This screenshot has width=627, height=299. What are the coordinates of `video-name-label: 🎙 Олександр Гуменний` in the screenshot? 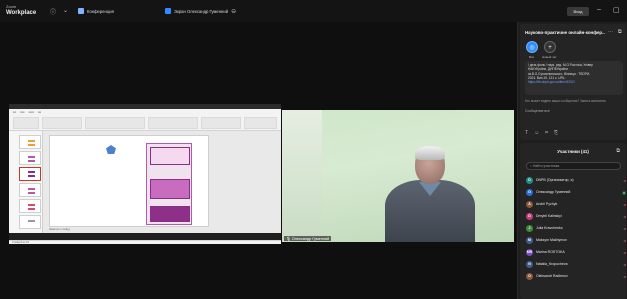 It's located at (308, 238).